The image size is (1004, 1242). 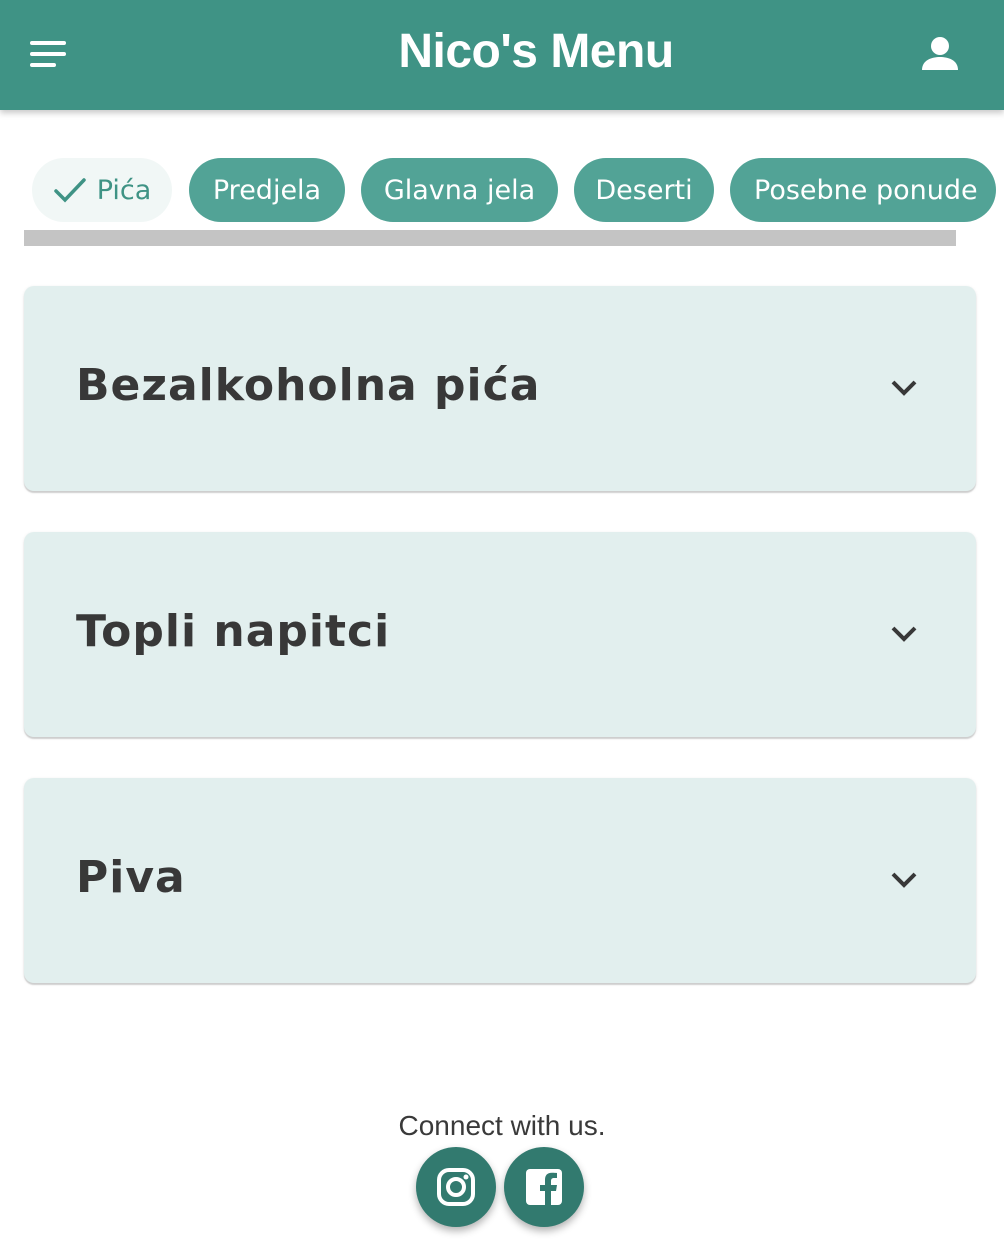 I want to click on instagram-icon, so click(x=456, y=1187).